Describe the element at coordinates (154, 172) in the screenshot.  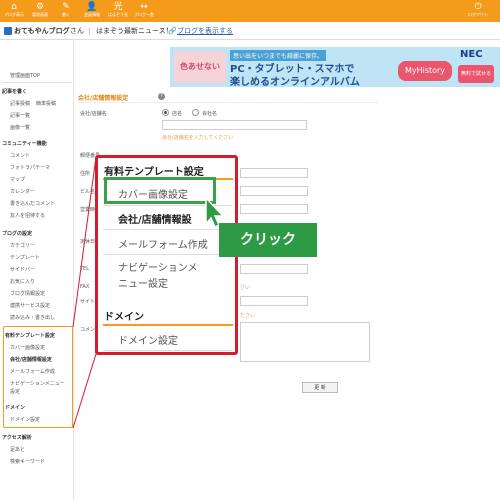
I see `popup-section-paid-template: 有料テンプレート設定` at that location.